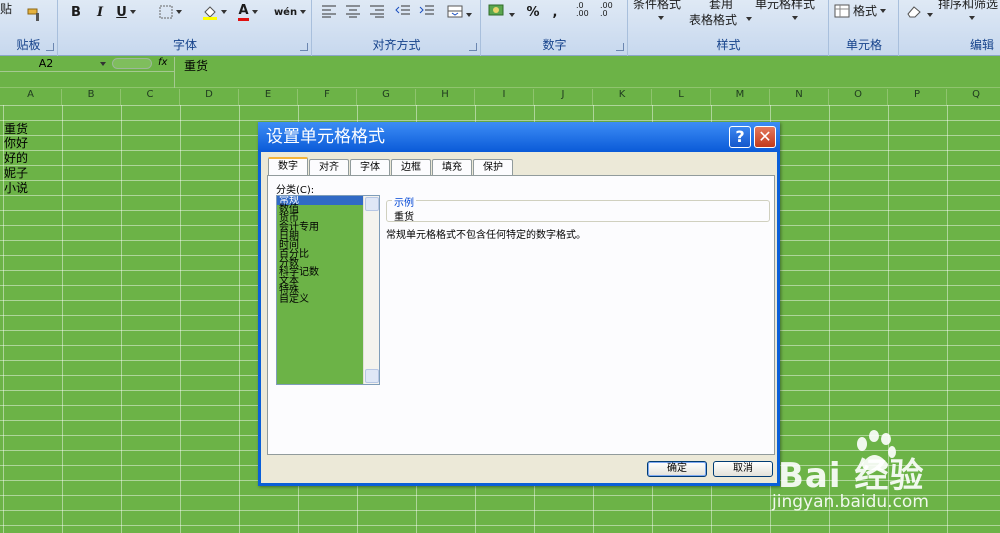 Image resolution: width=1000 pixels, height=533 pixels. Describe the element at coordinates (132, 63) in the screenshot. I see `formula-bar-splitter` at that location.